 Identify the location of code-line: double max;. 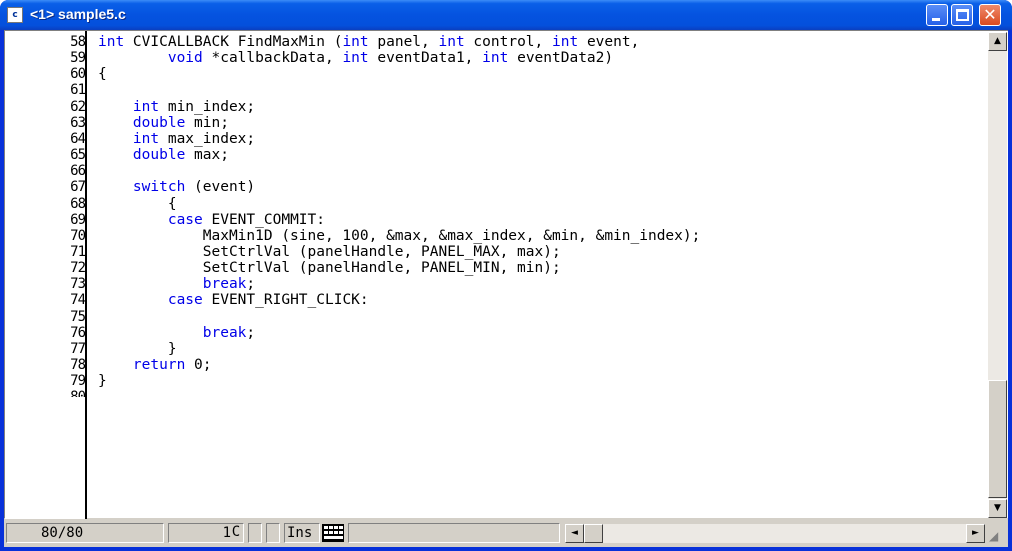
(163, 155).